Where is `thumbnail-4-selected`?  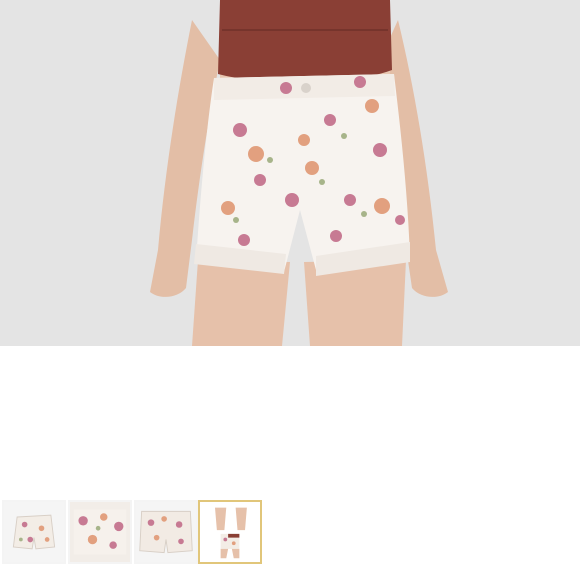
thumbnail-4-selected is located at coordinates (230, 532).